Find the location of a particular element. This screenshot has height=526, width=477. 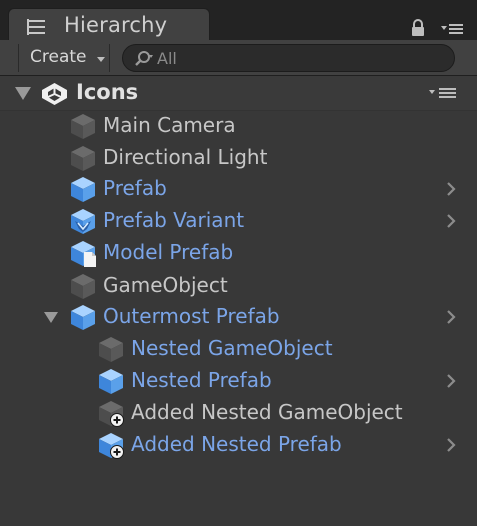

item-label: Nested GameObject is located at coordinates (232, 348).